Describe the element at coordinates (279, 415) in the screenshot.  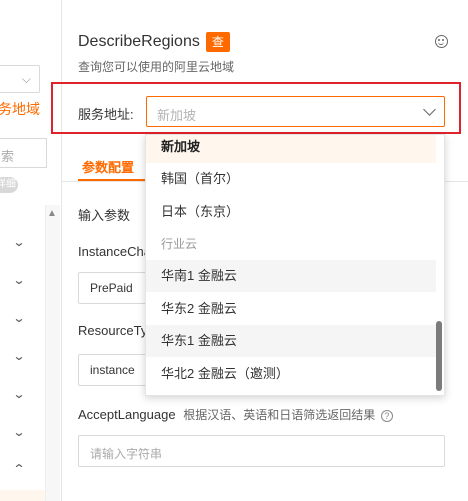
I see `accept-language-hint: 根据汉语、英语和日语筛选返回结果` at that location.